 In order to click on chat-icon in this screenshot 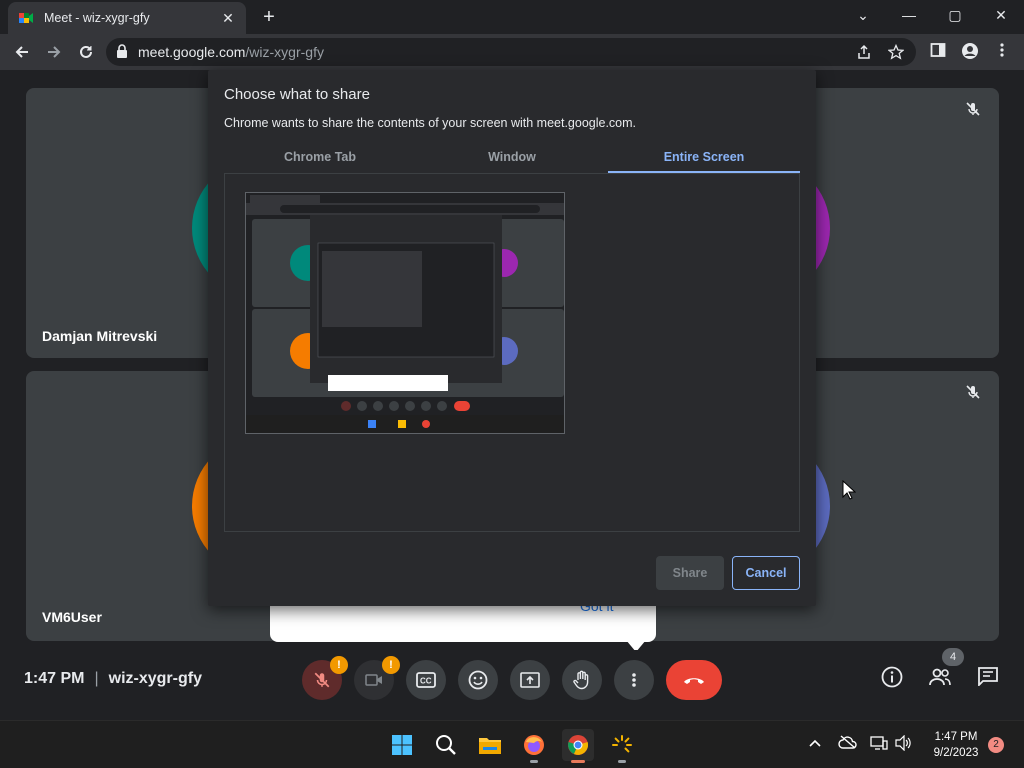, I will do `click(988, 677)`.